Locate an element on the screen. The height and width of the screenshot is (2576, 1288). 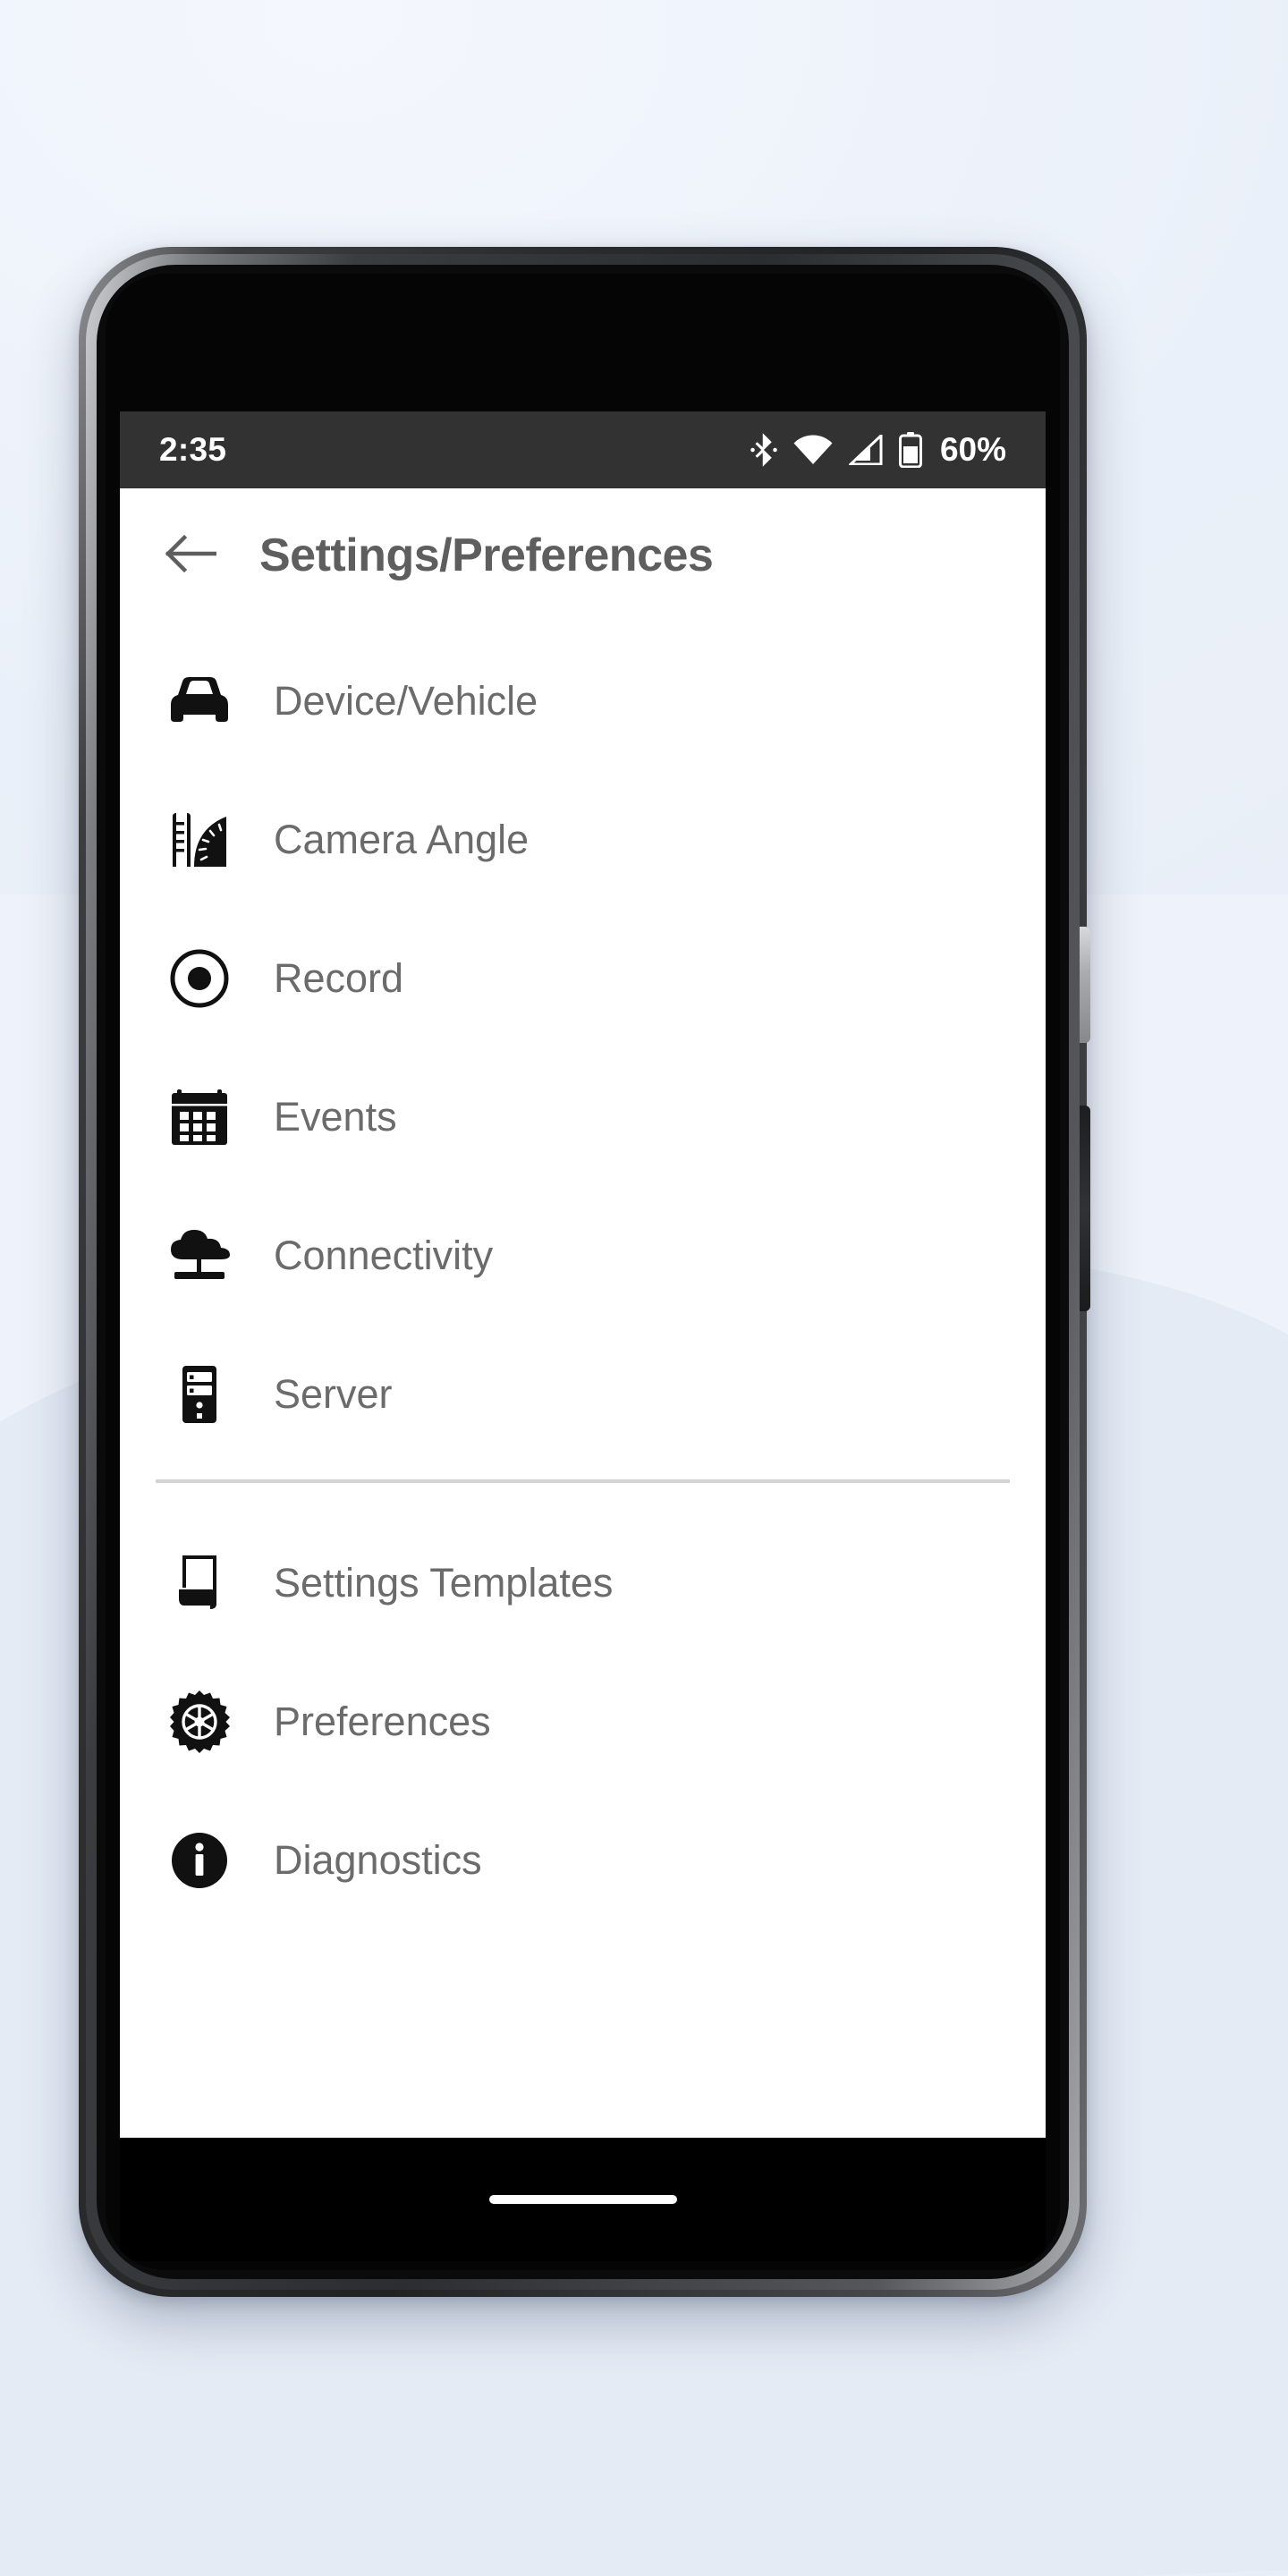
home-indicator is located at coordinates (582, 2199).